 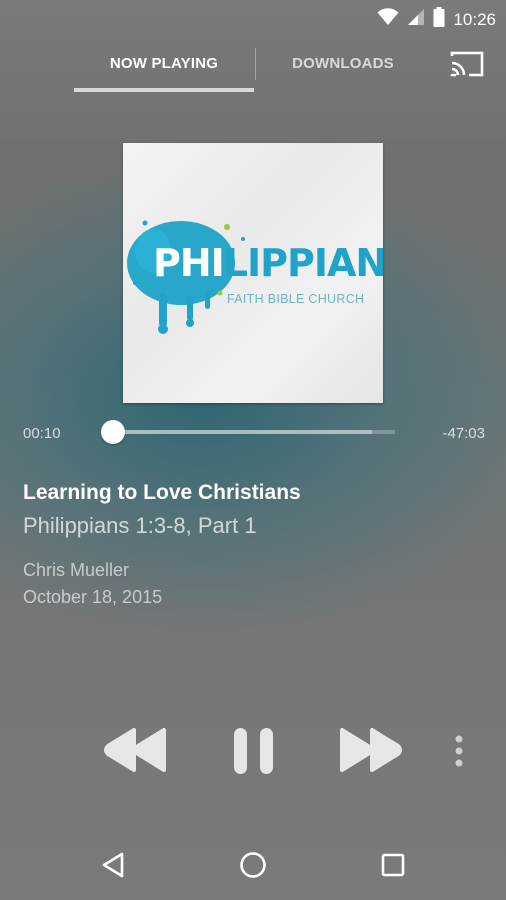 What do you see at coordinates (113, 432) in the screenshot?
I see `seek-thumb` at bounding box center [113, 432].